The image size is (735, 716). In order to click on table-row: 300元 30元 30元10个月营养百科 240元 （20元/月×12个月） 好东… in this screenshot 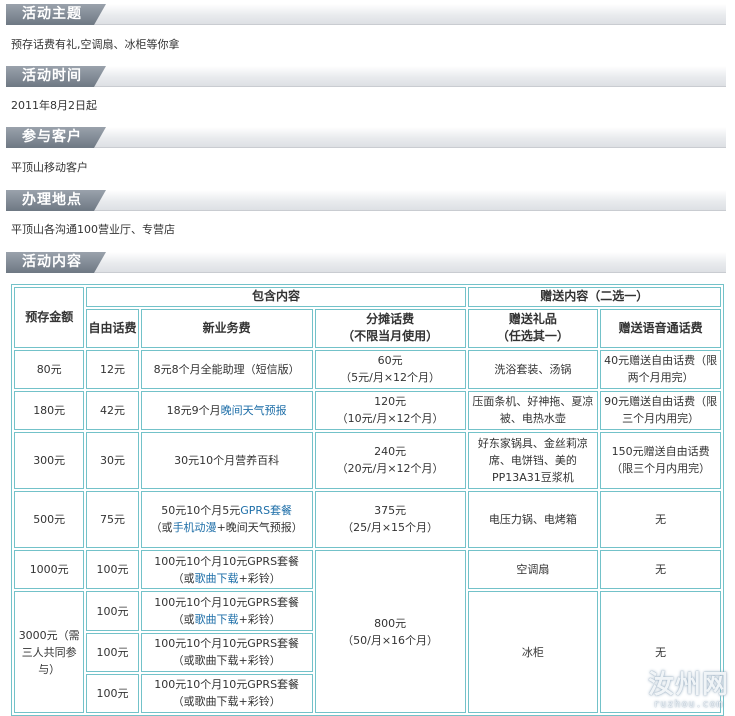, I will do `click(367, 460)`.